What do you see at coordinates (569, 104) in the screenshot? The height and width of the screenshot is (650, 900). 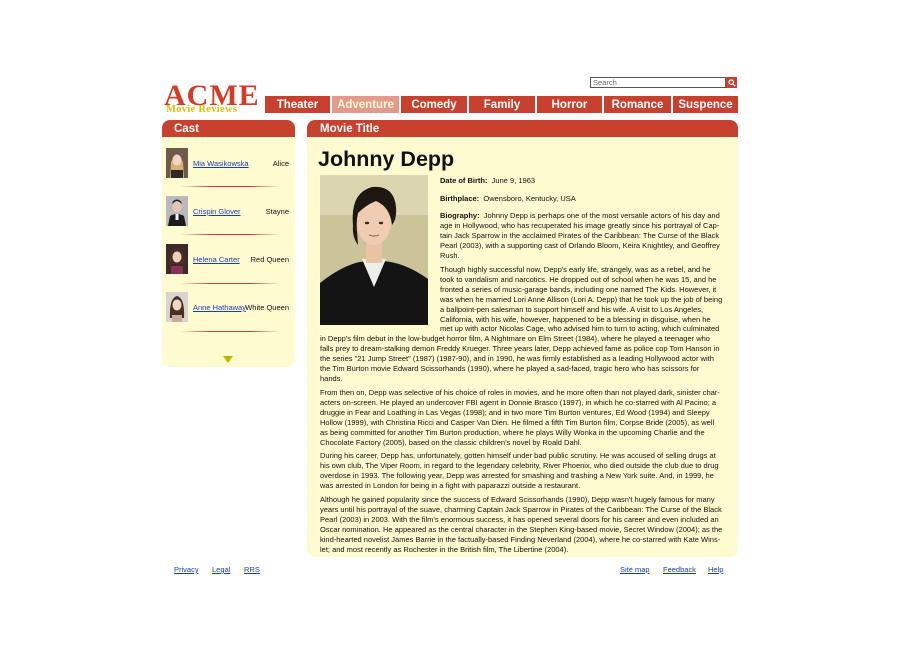 I see `tab-horror: Horror` at bounding box center [569, 104].